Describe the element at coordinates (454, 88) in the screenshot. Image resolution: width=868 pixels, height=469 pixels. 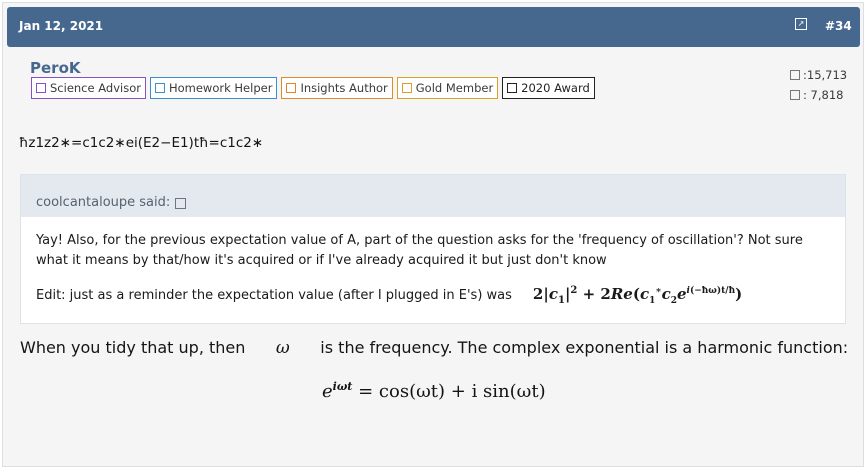
I see `badge-label: Gold Member` at that location.